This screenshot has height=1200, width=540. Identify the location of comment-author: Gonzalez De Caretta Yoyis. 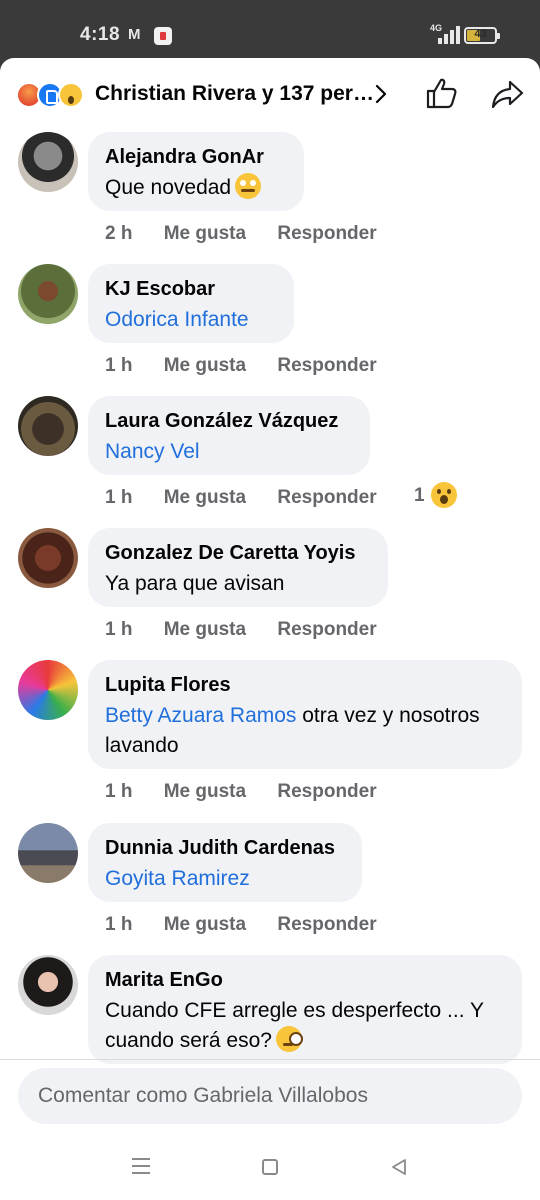
(237, 553).